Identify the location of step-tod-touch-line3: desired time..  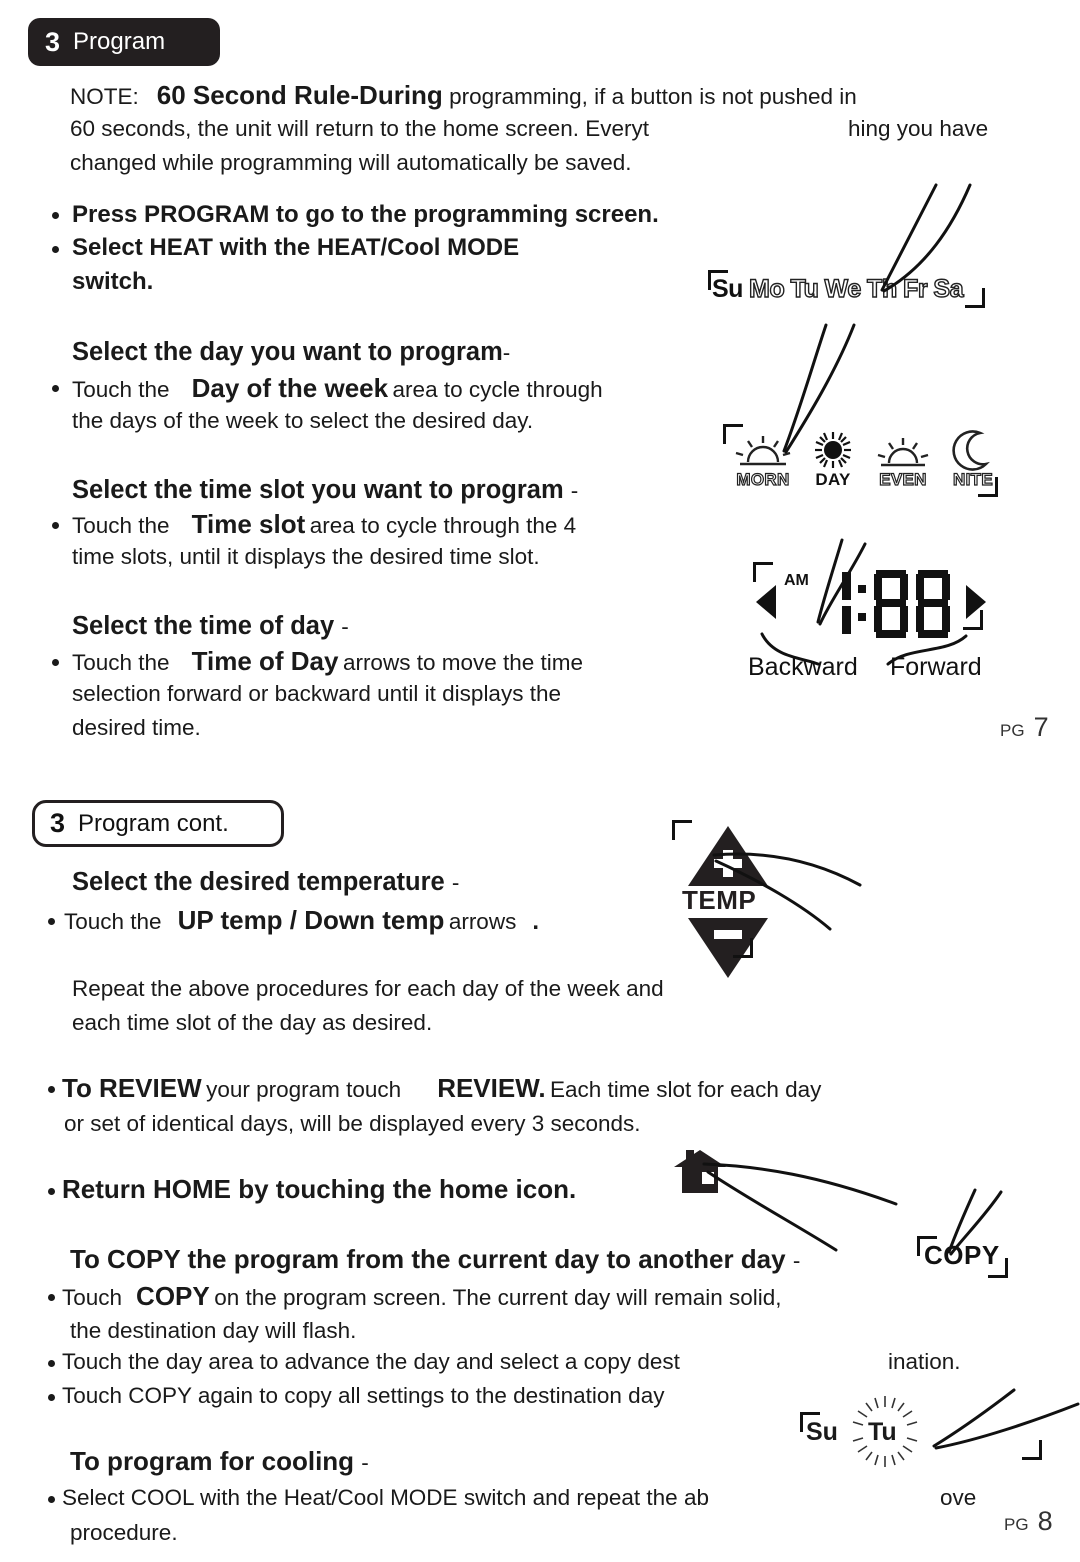
(136, 727).